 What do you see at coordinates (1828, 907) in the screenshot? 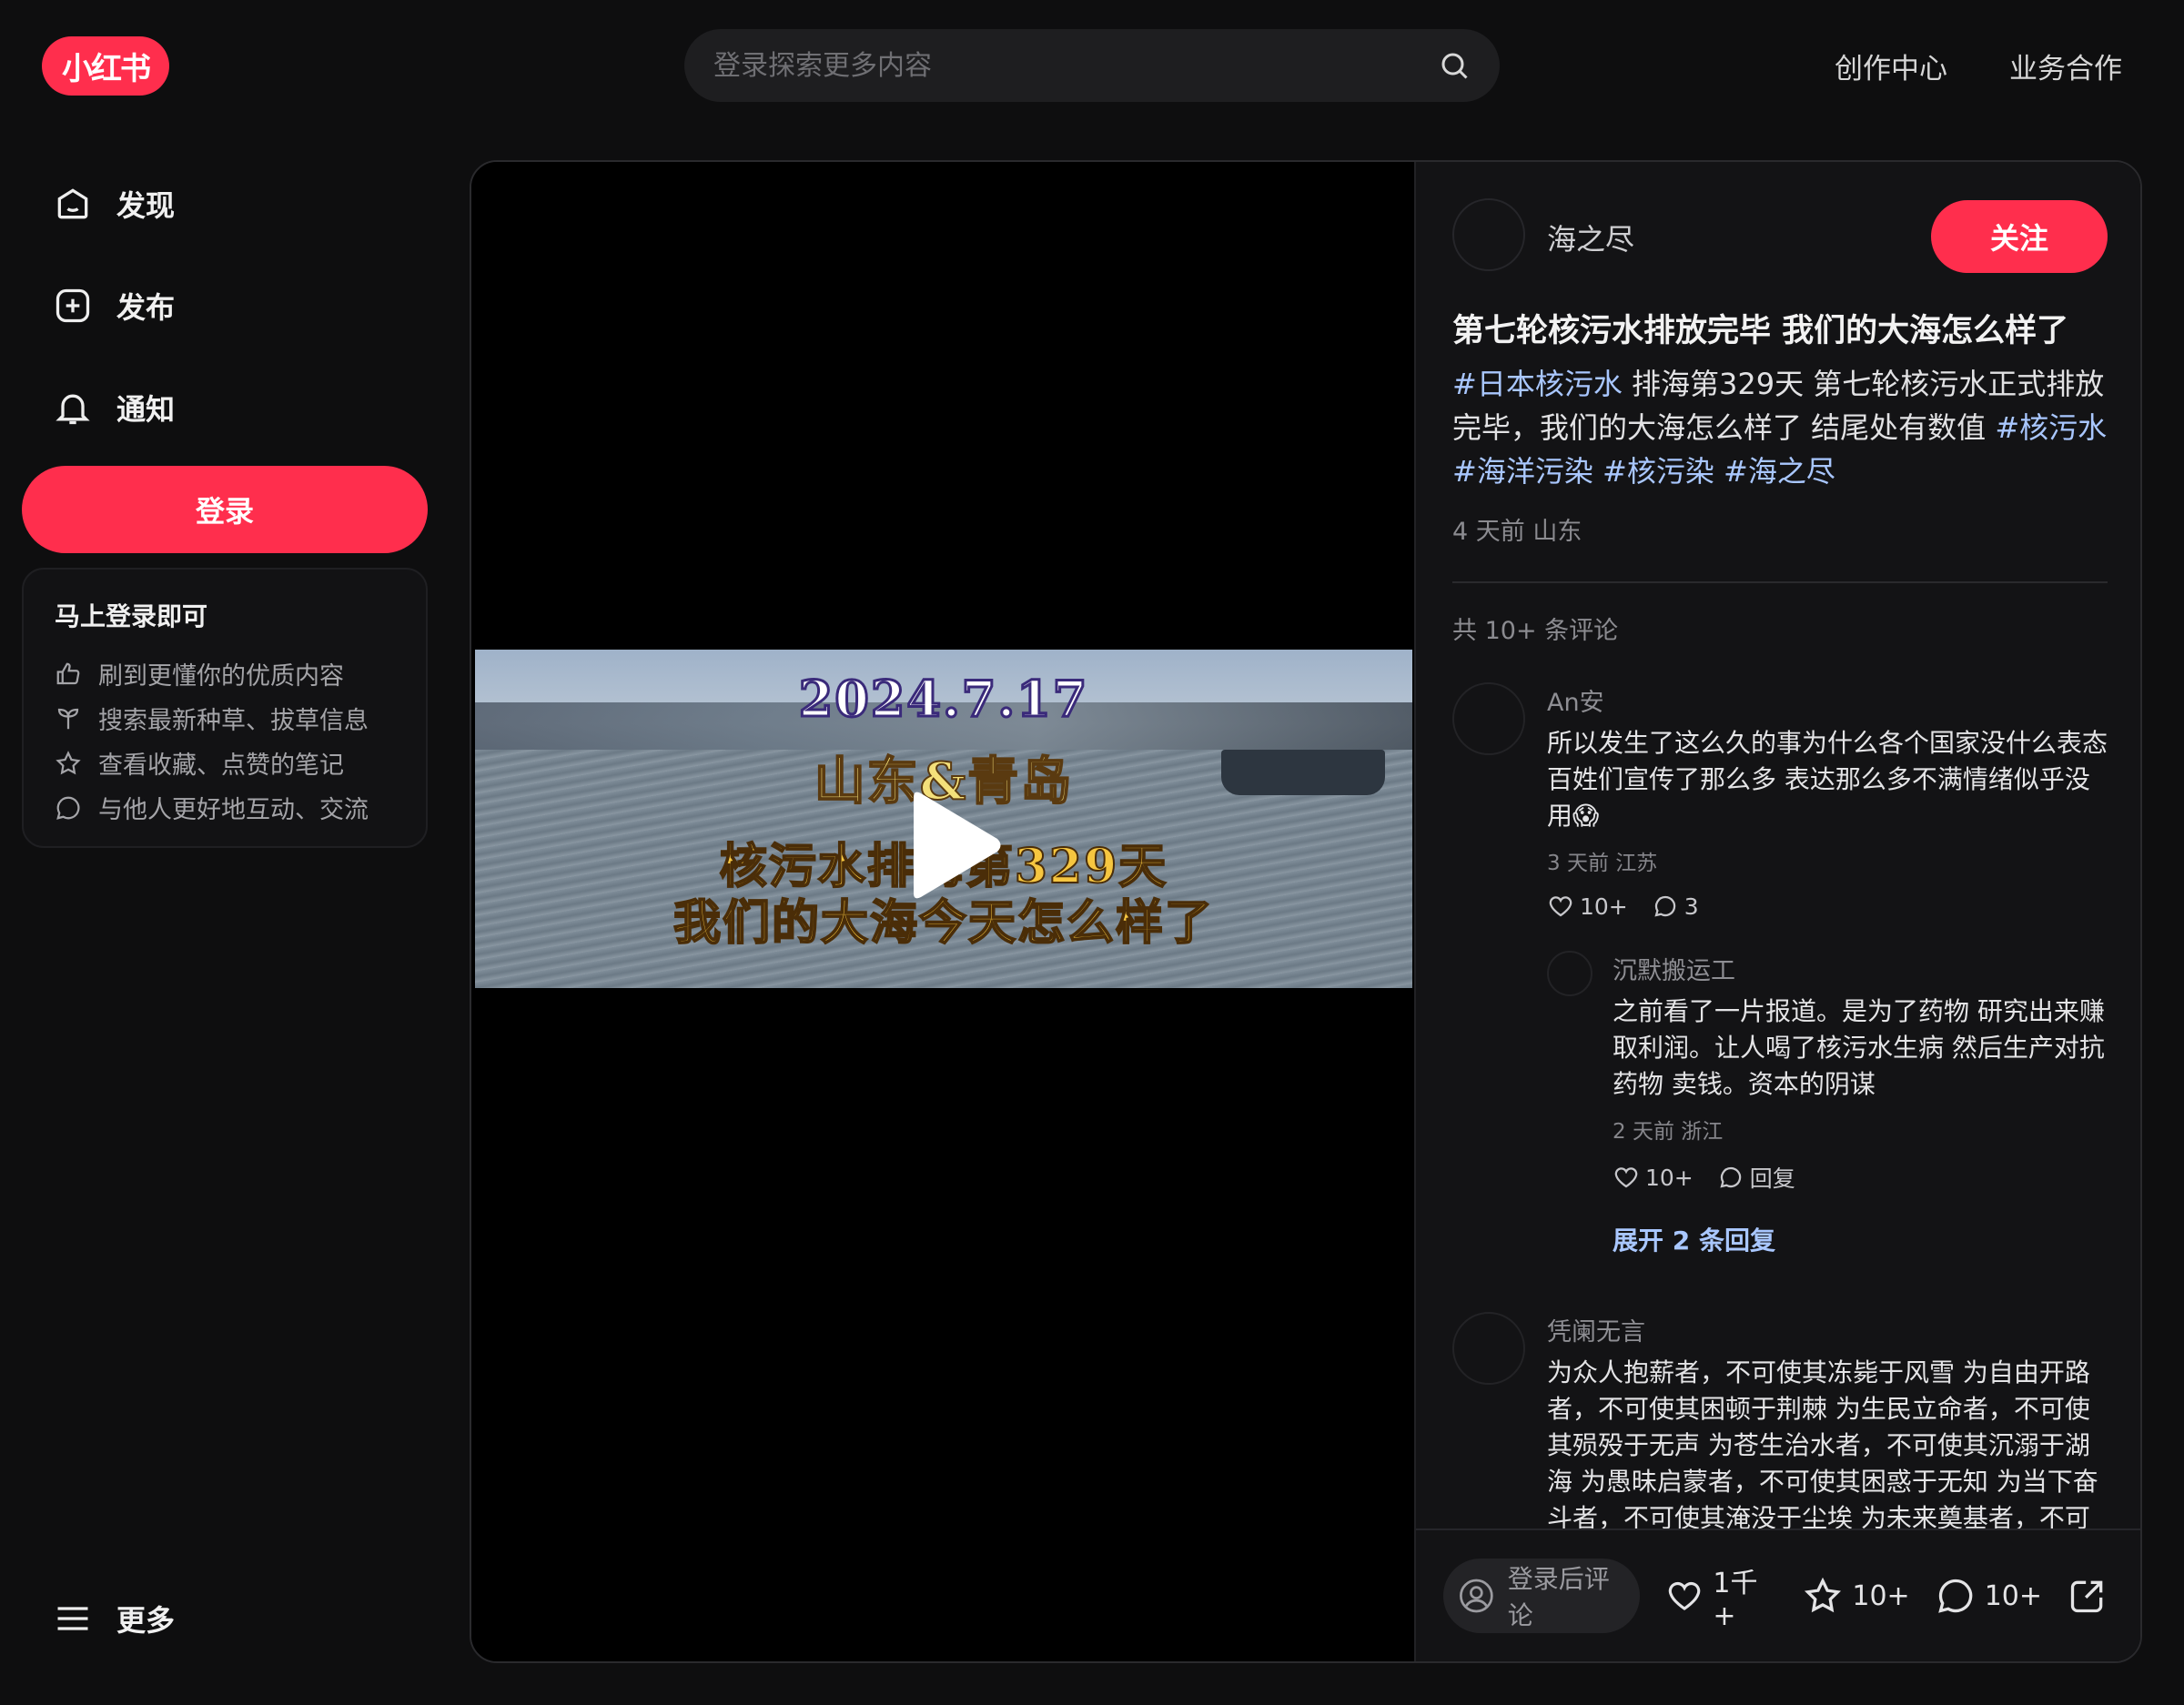
I see `comment-actions: 10+ 3` at bounding box center [1828, 907].